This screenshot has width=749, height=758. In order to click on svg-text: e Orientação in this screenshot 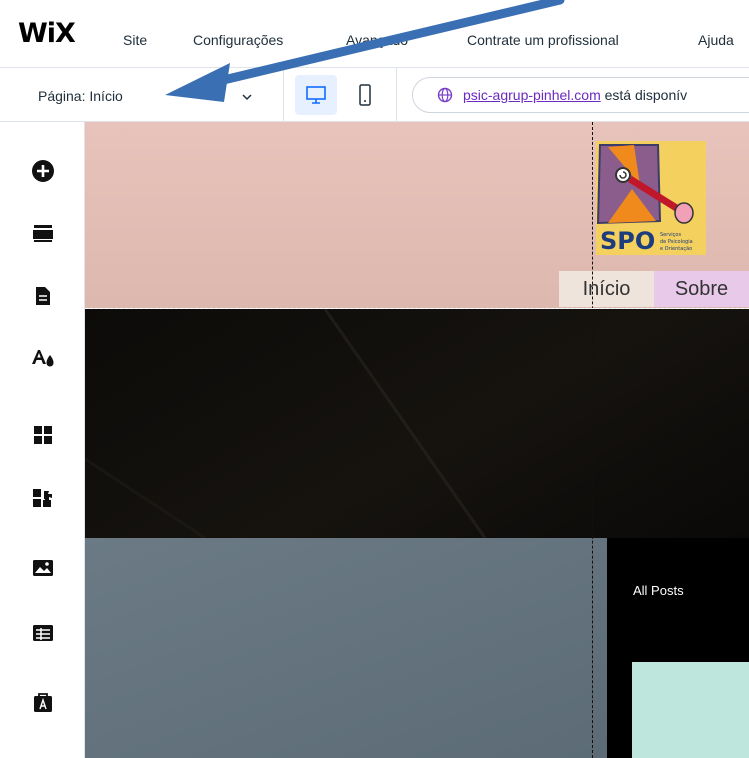, I will do `click(676, 249)`.